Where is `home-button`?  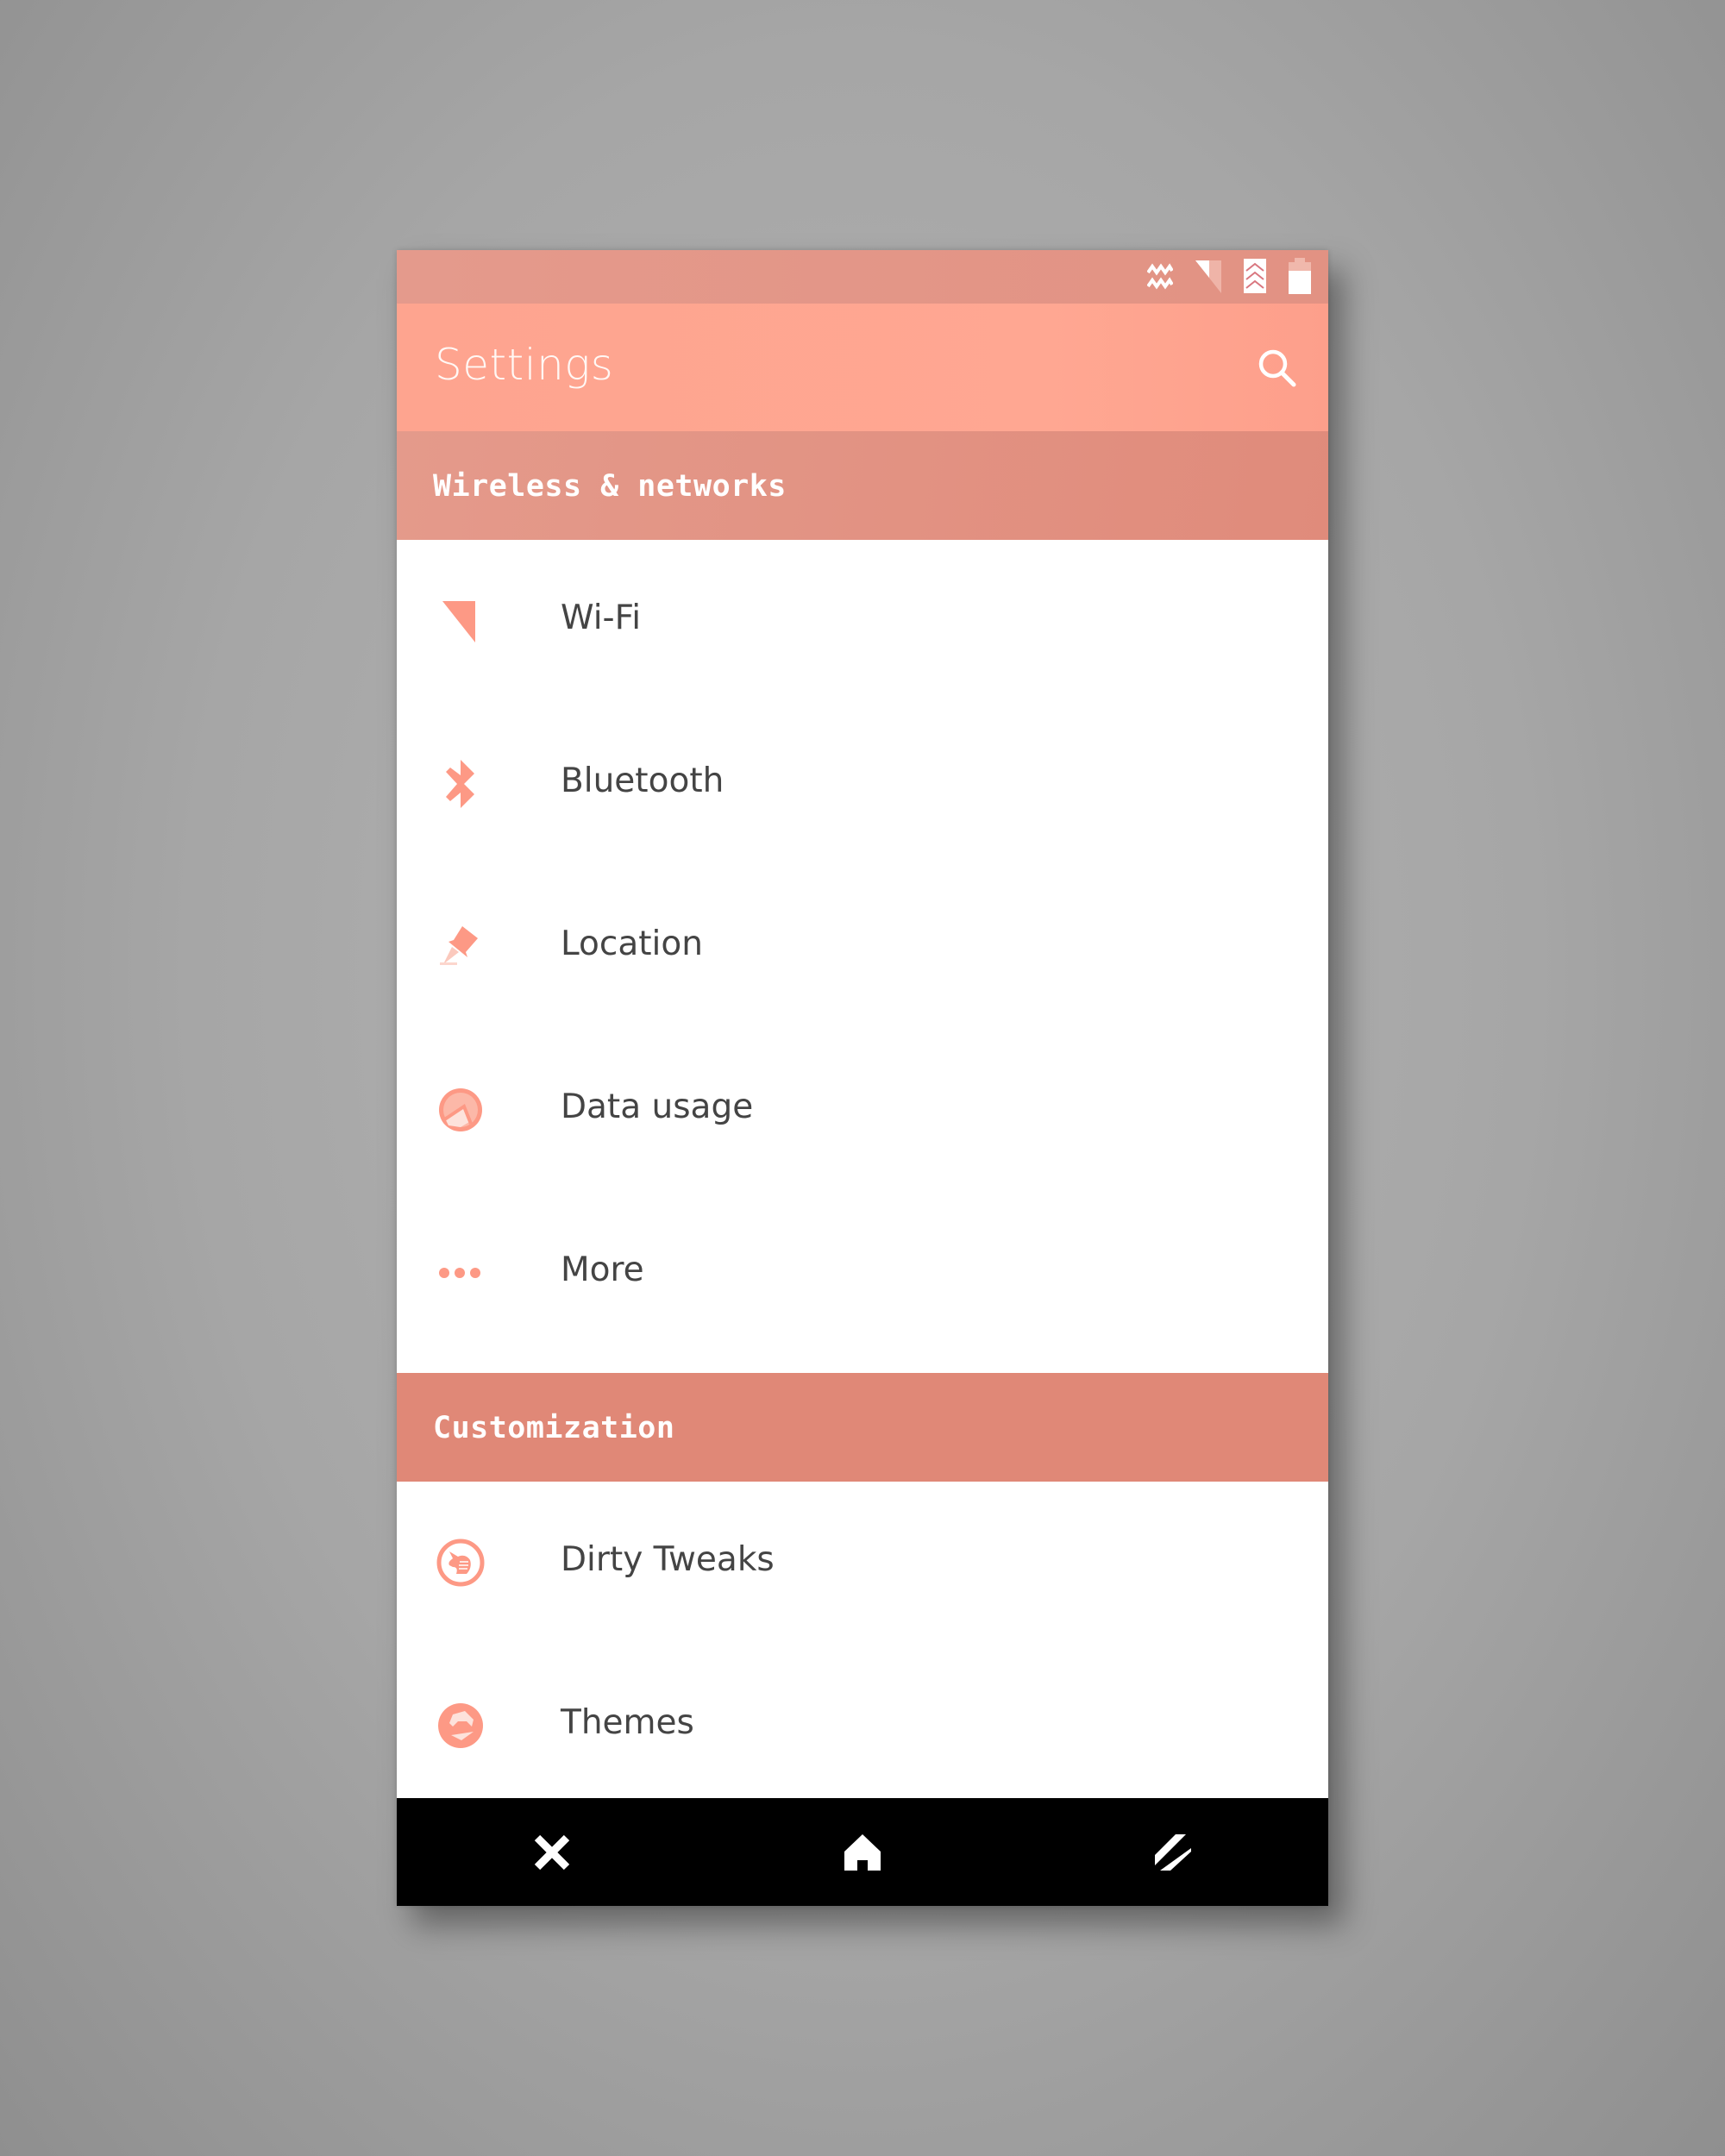 home-button is located at coordinates (862, 1852).